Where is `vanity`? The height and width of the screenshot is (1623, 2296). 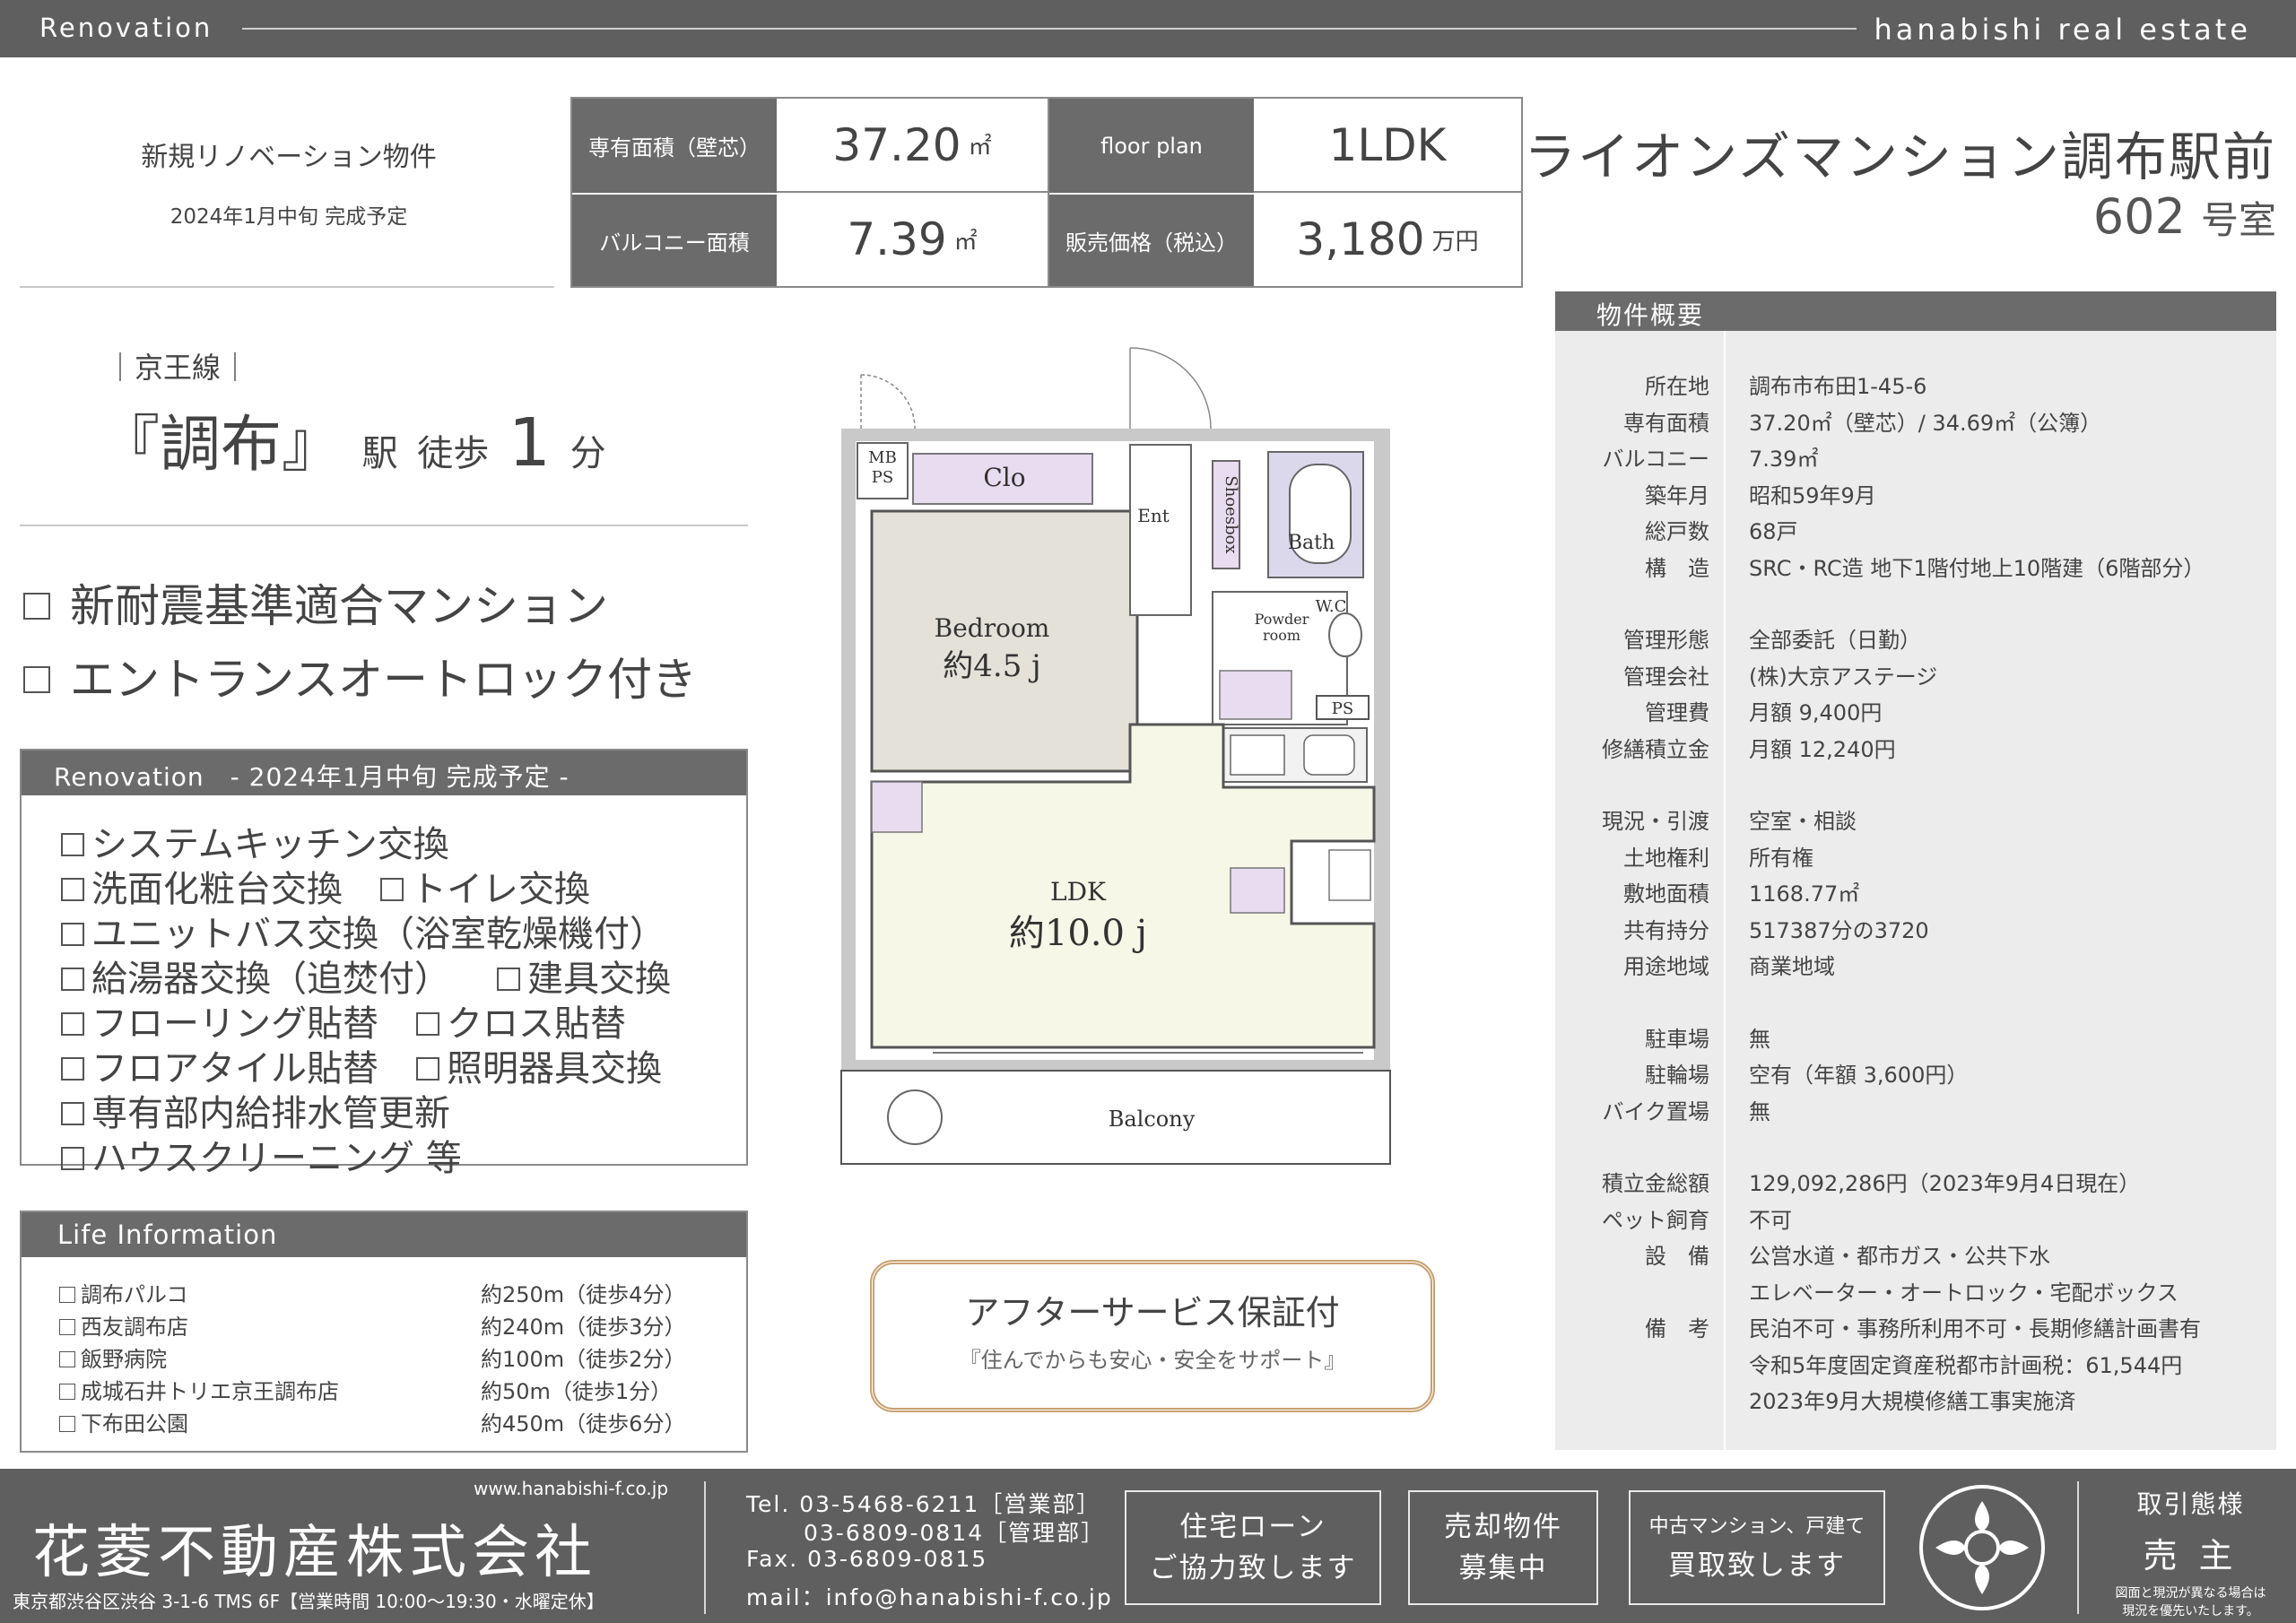 vanity is located at coordinates (1255, 695).